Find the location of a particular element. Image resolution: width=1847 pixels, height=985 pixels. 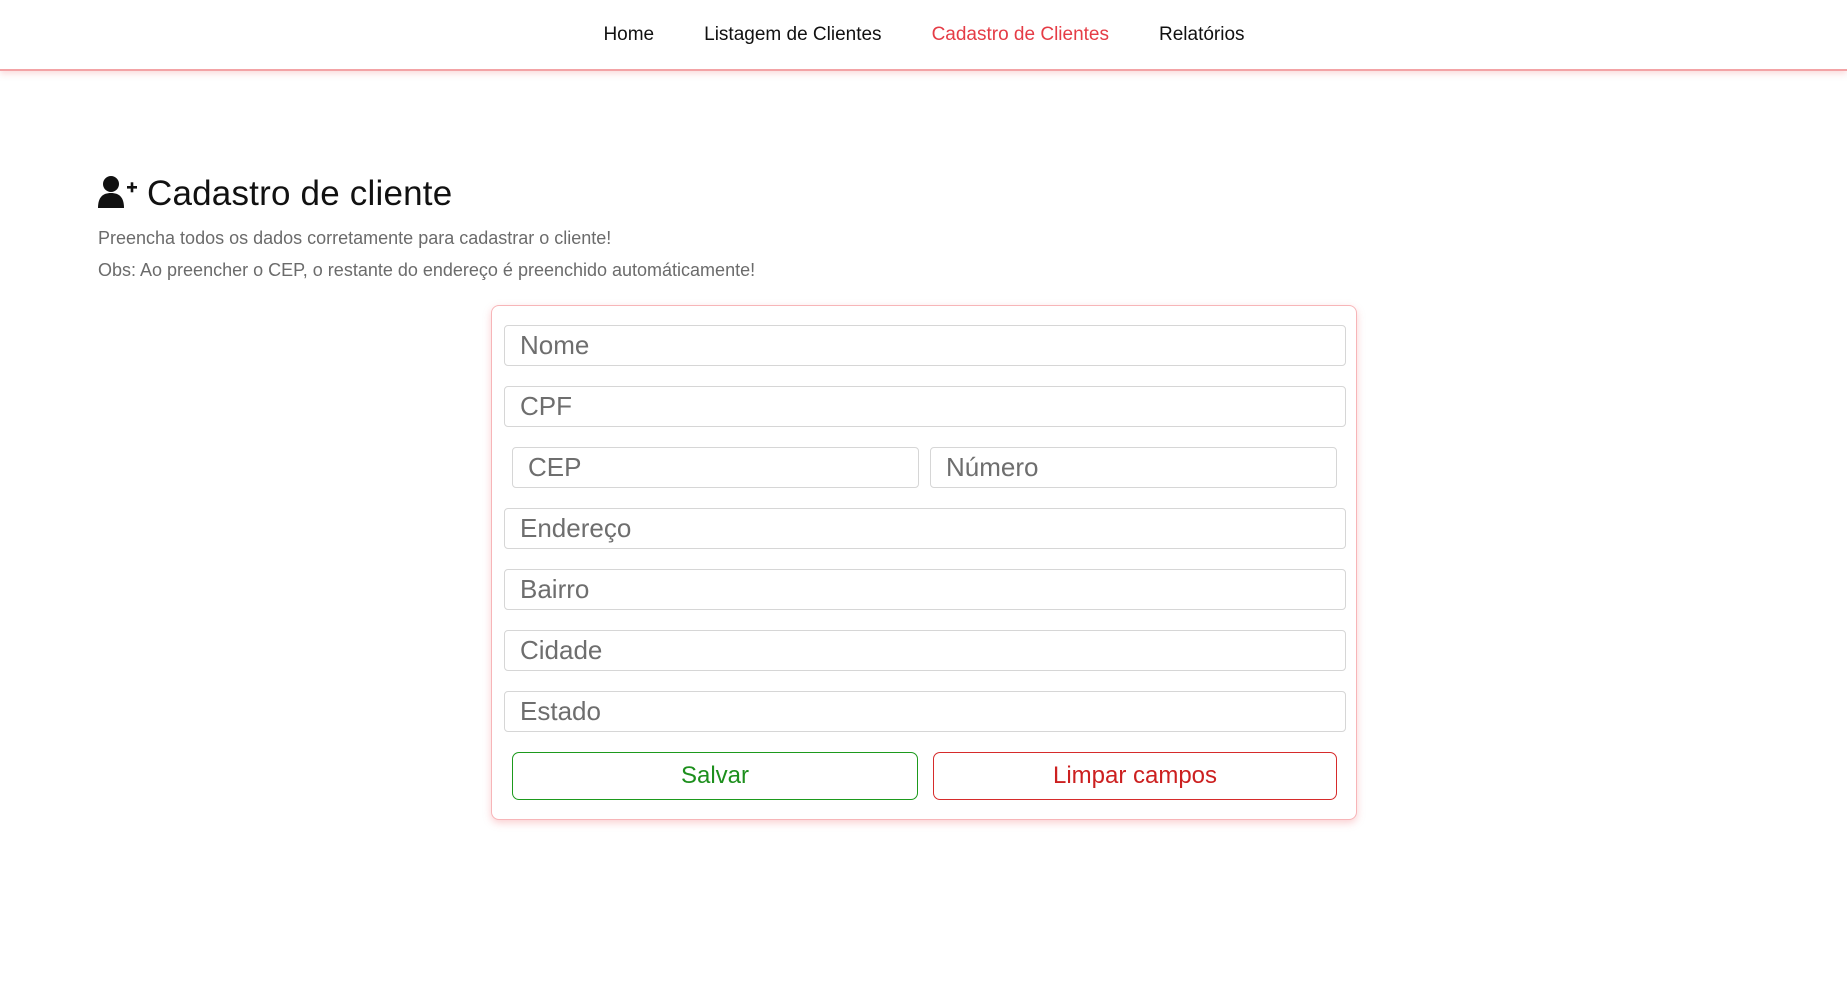

nav-listagem-clientes: Listagem de Clientes is located at coordinates (792, 35).